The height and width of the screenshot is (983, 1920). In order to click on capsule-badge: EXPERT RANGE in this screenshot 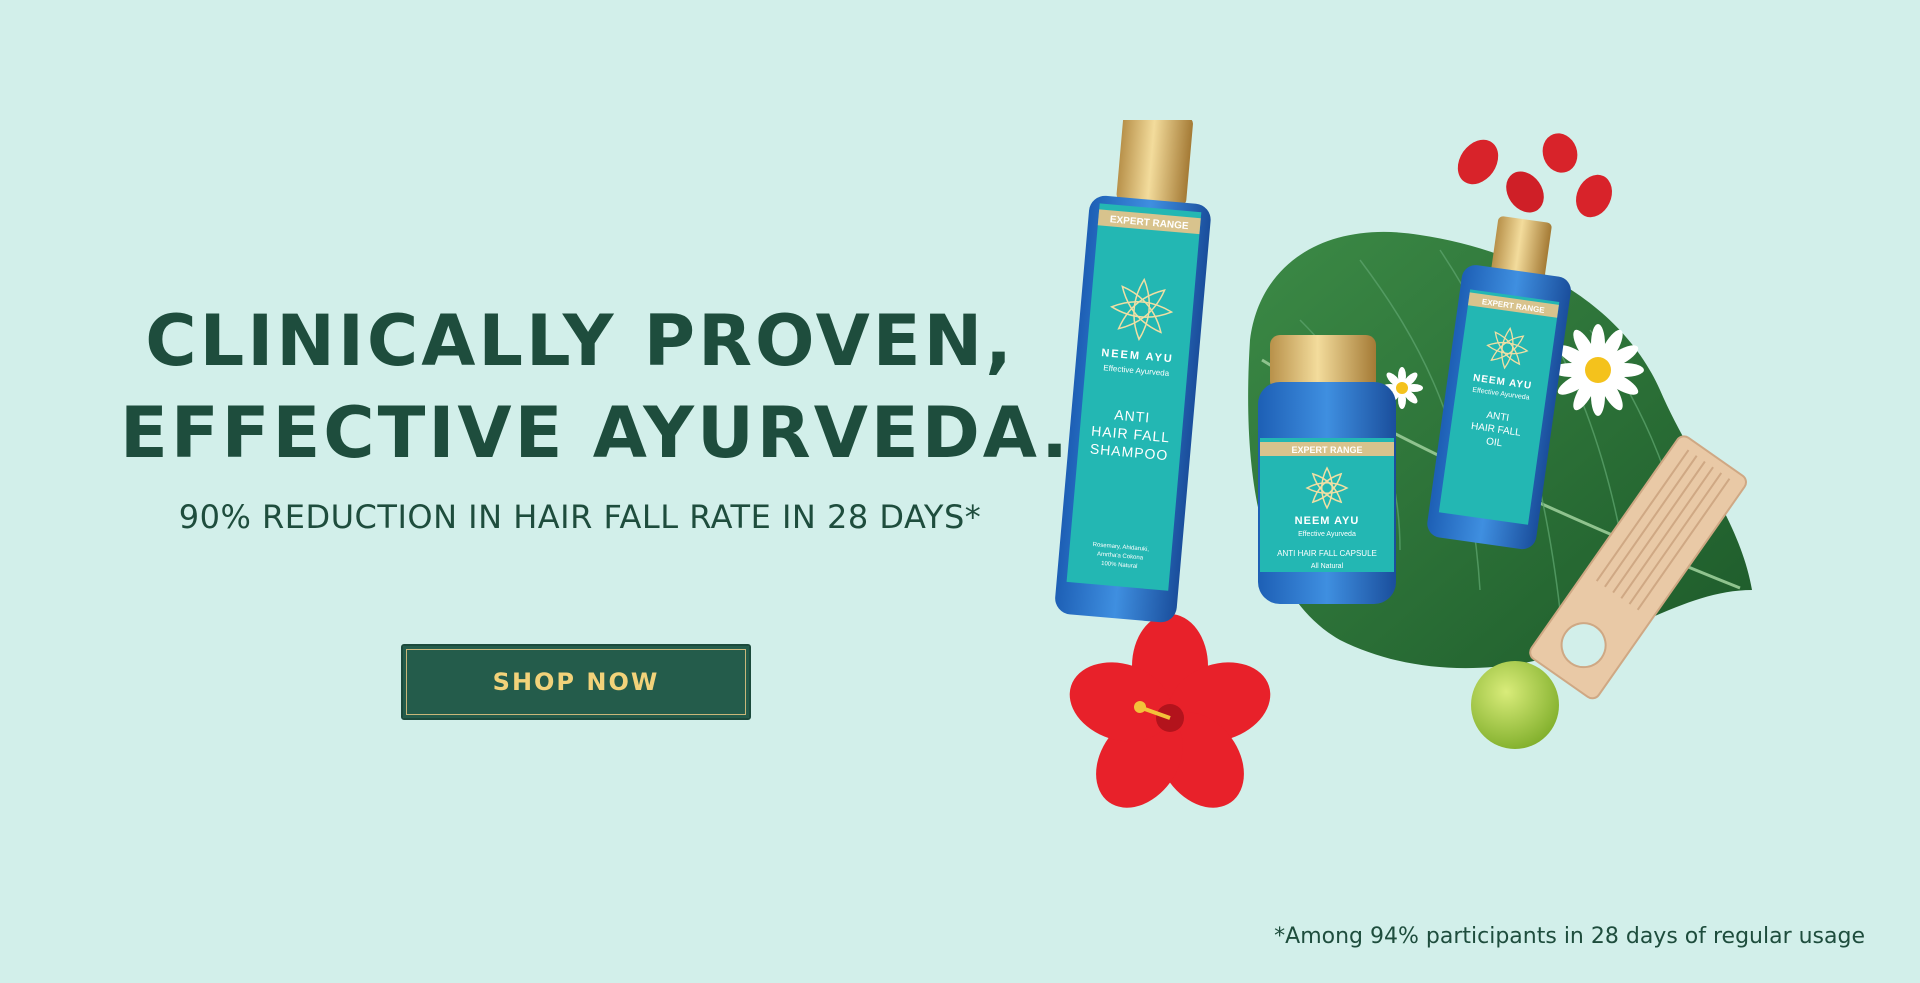, I will do `click(1326, 450)`.